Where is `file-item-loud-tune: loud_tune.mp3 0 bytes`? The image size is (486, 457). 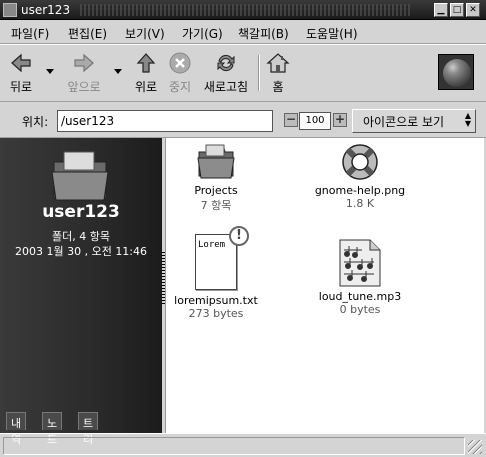 file-item-loud-tune: loud_tune.mp3 0 bytes is located at coordinates (360, 277).